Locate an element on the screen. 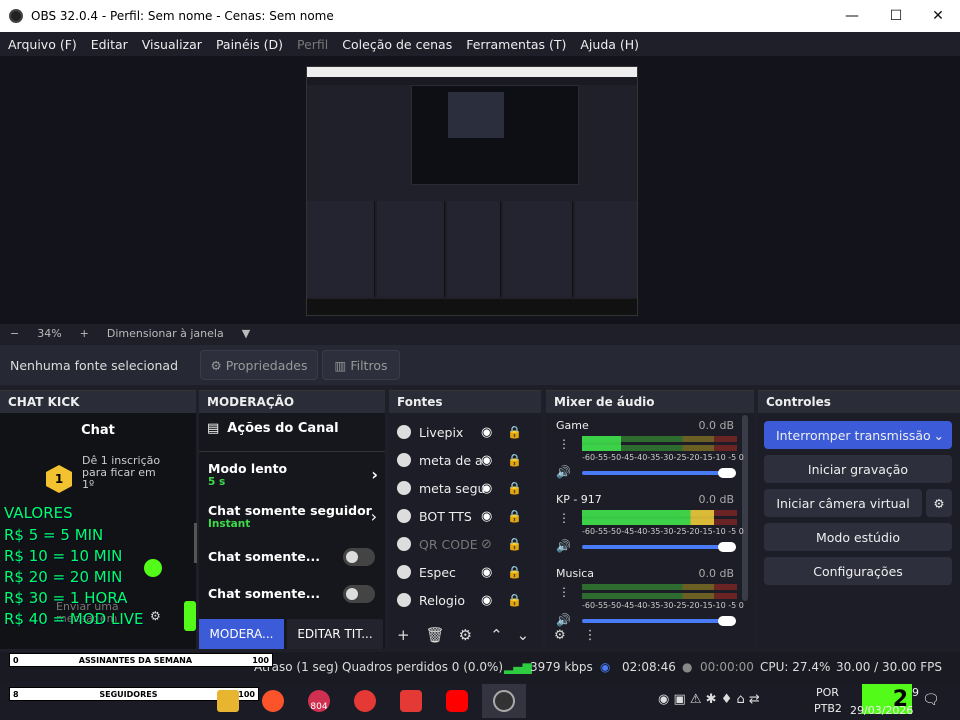 This screenshot has width=960, height=720. move-up-icon: ⌃ is located at coordinates (496, 635).